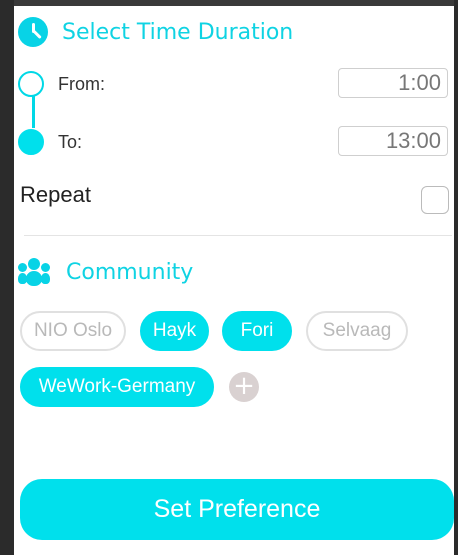 Image resolution: width=458 pixels, height=555 pixels. Describe the element at coordinates (117, 387) in the screenshot. I see `chip-wework-germany: WeWork-Germany` at that location.